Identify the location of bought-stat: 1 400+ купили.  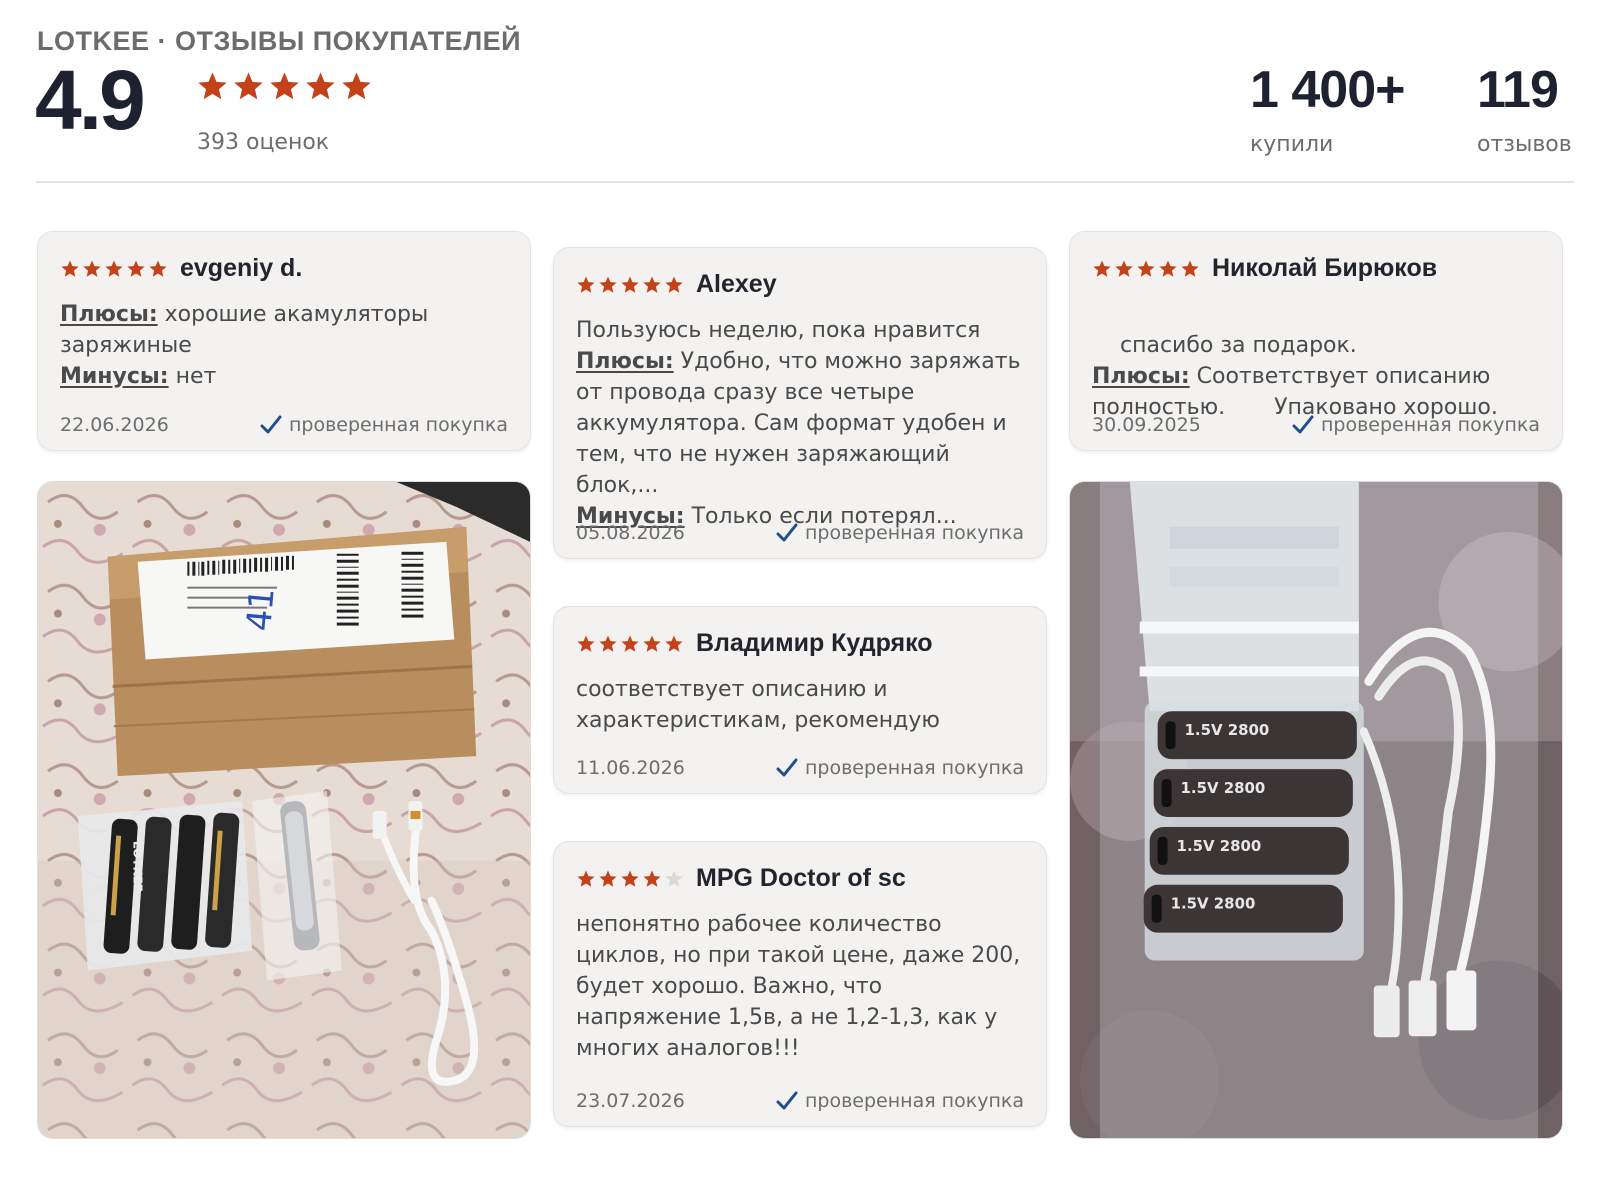
(1327, 110).